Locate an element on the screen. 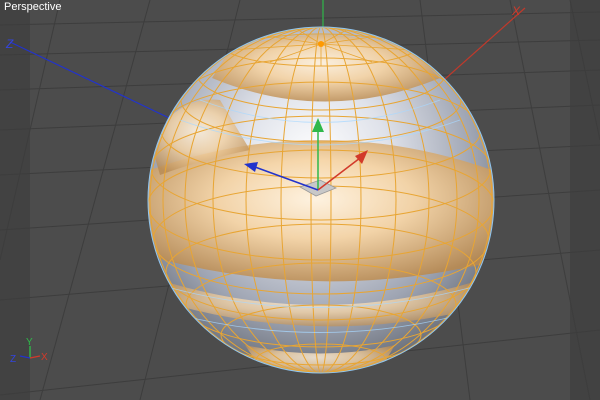 This screenshot has height=400, width=600. viewport-title: Perspective is located at coordinates (32, 7).